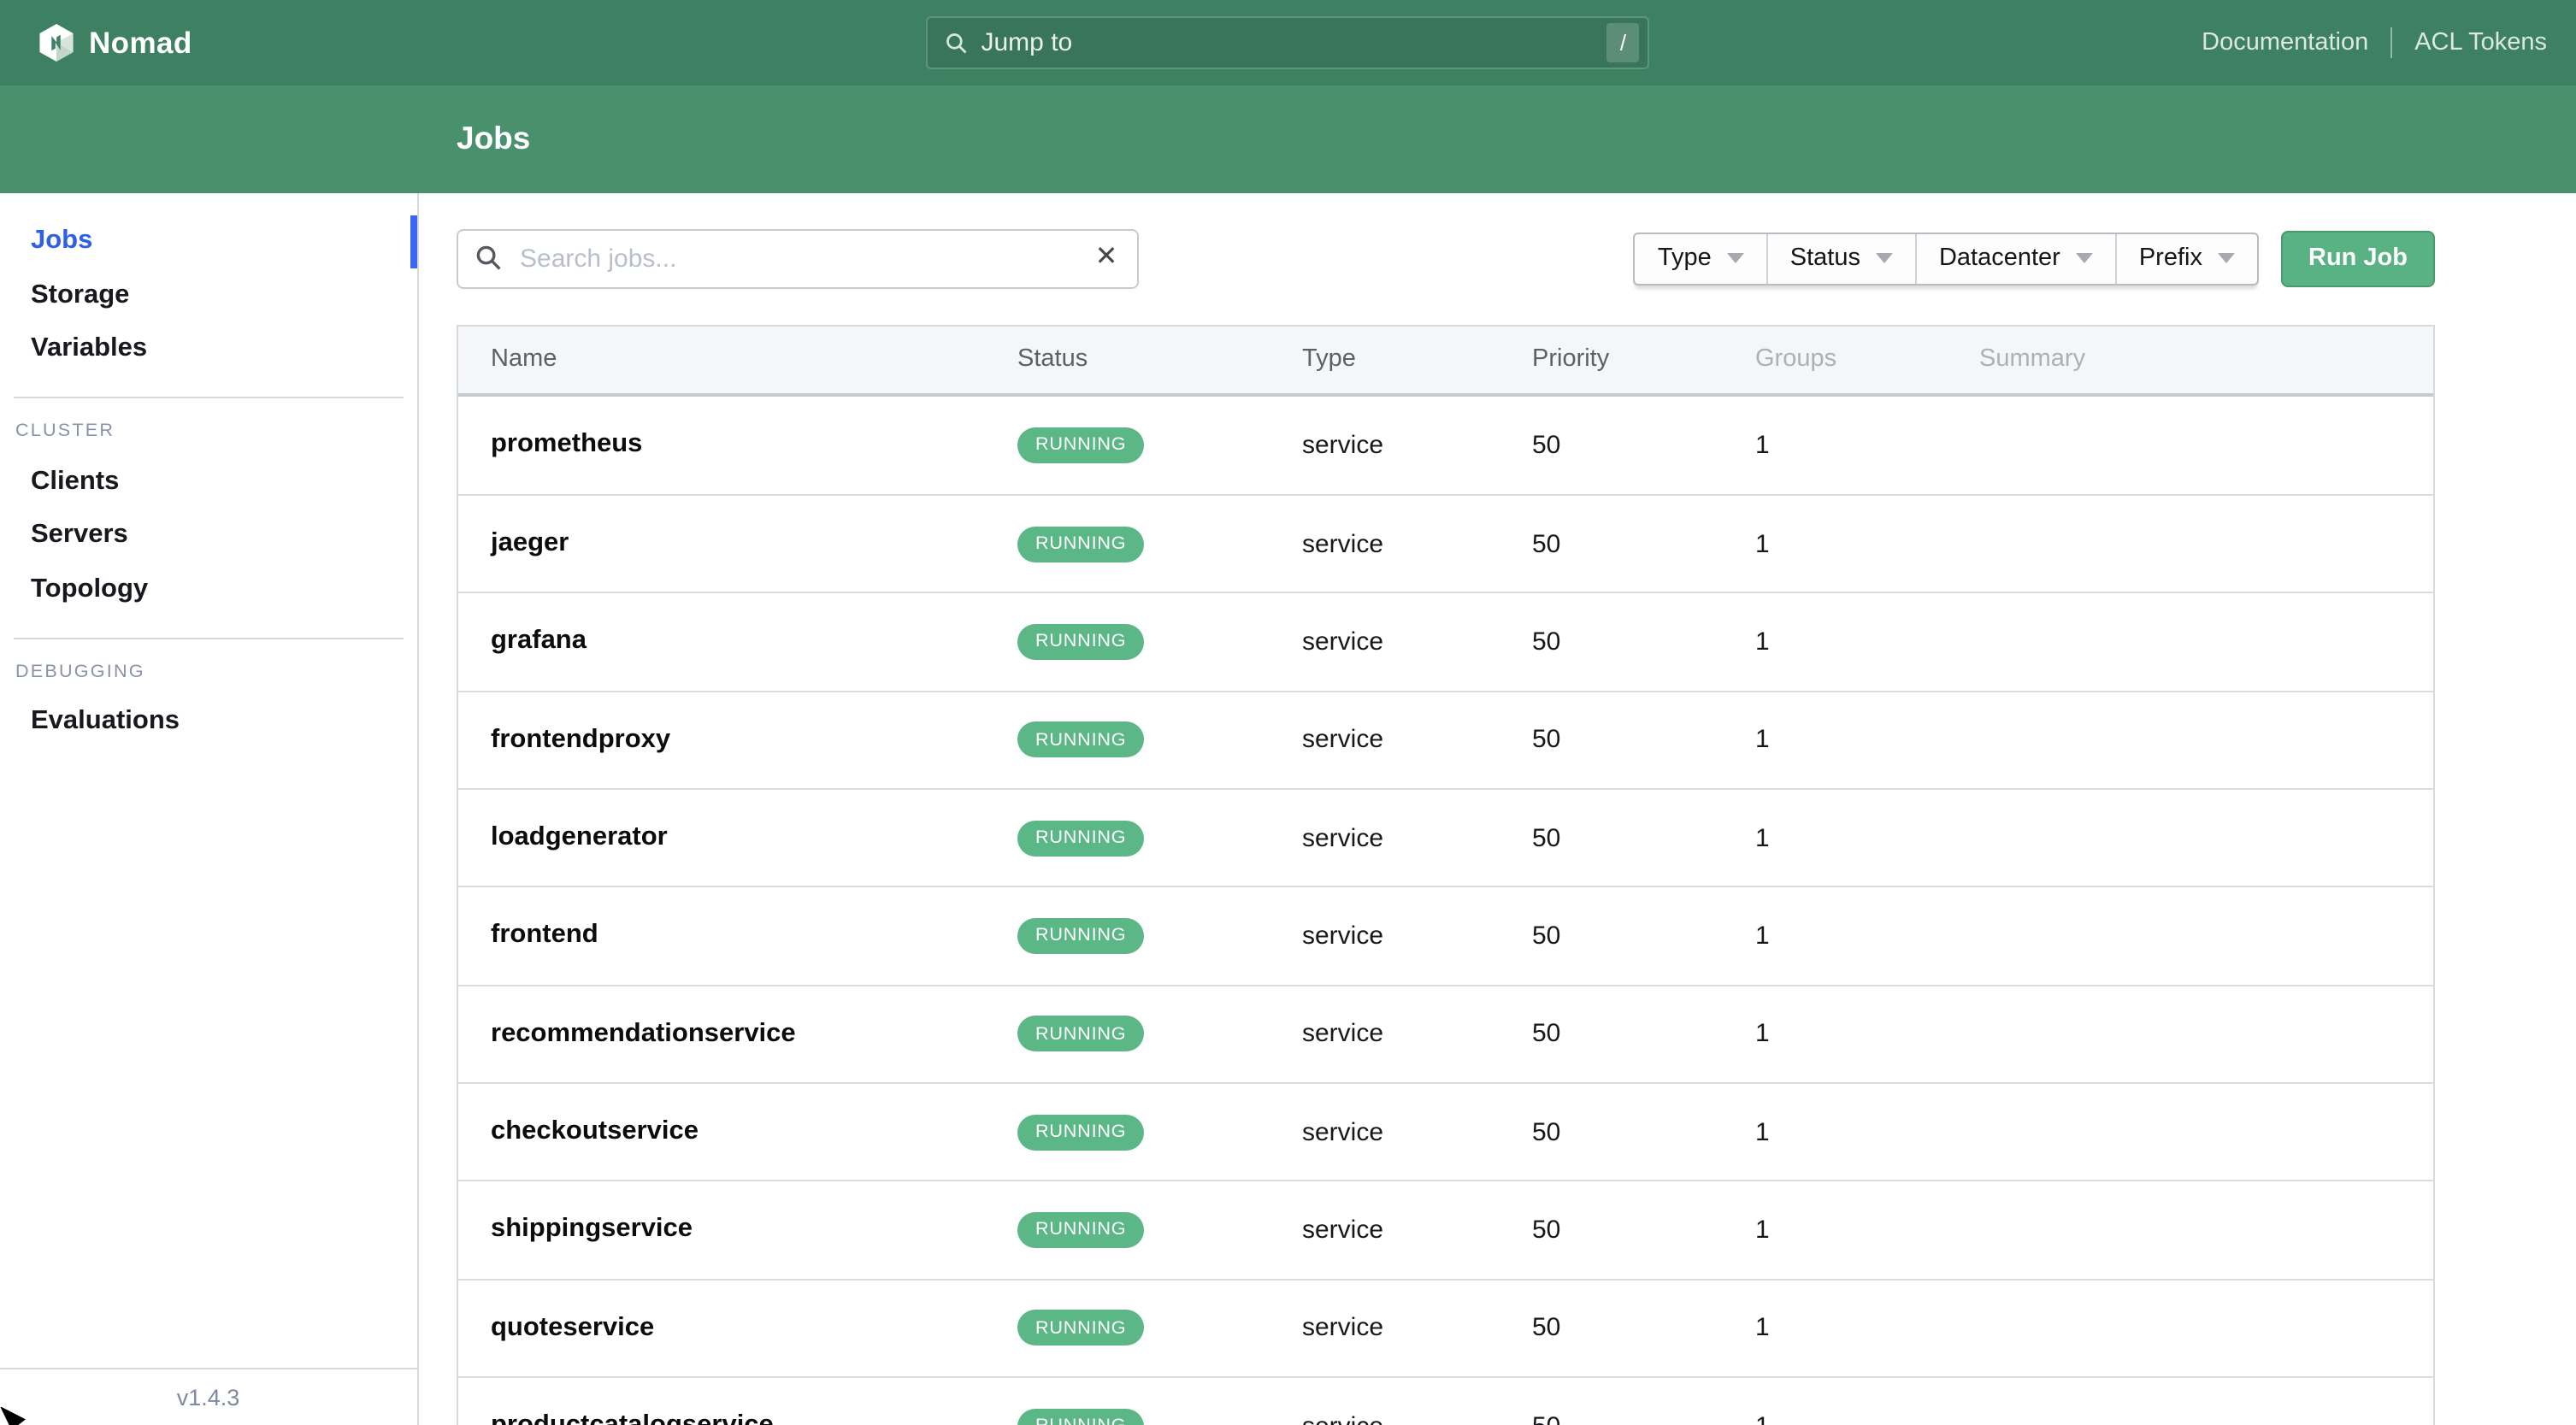 The height and width of the screenshot is (1425, 2576). What do you see at coordinates (1445, 641) in the screenshot?
I see `table-row: grafana RUNNING service 50 1` at bounding box center [1445, 641].